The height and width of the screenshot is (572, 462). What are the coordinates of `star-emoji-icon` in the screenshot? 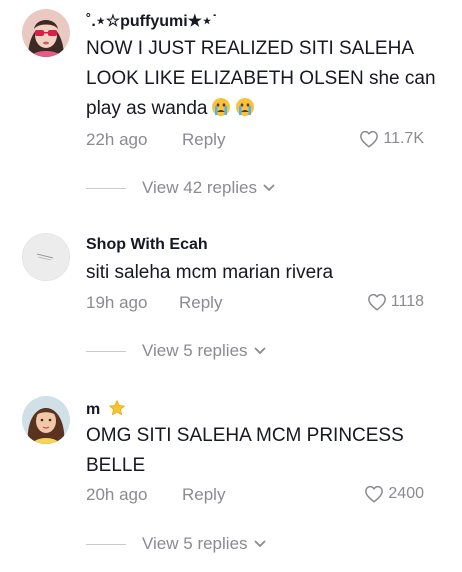 It's located at (116, 408).